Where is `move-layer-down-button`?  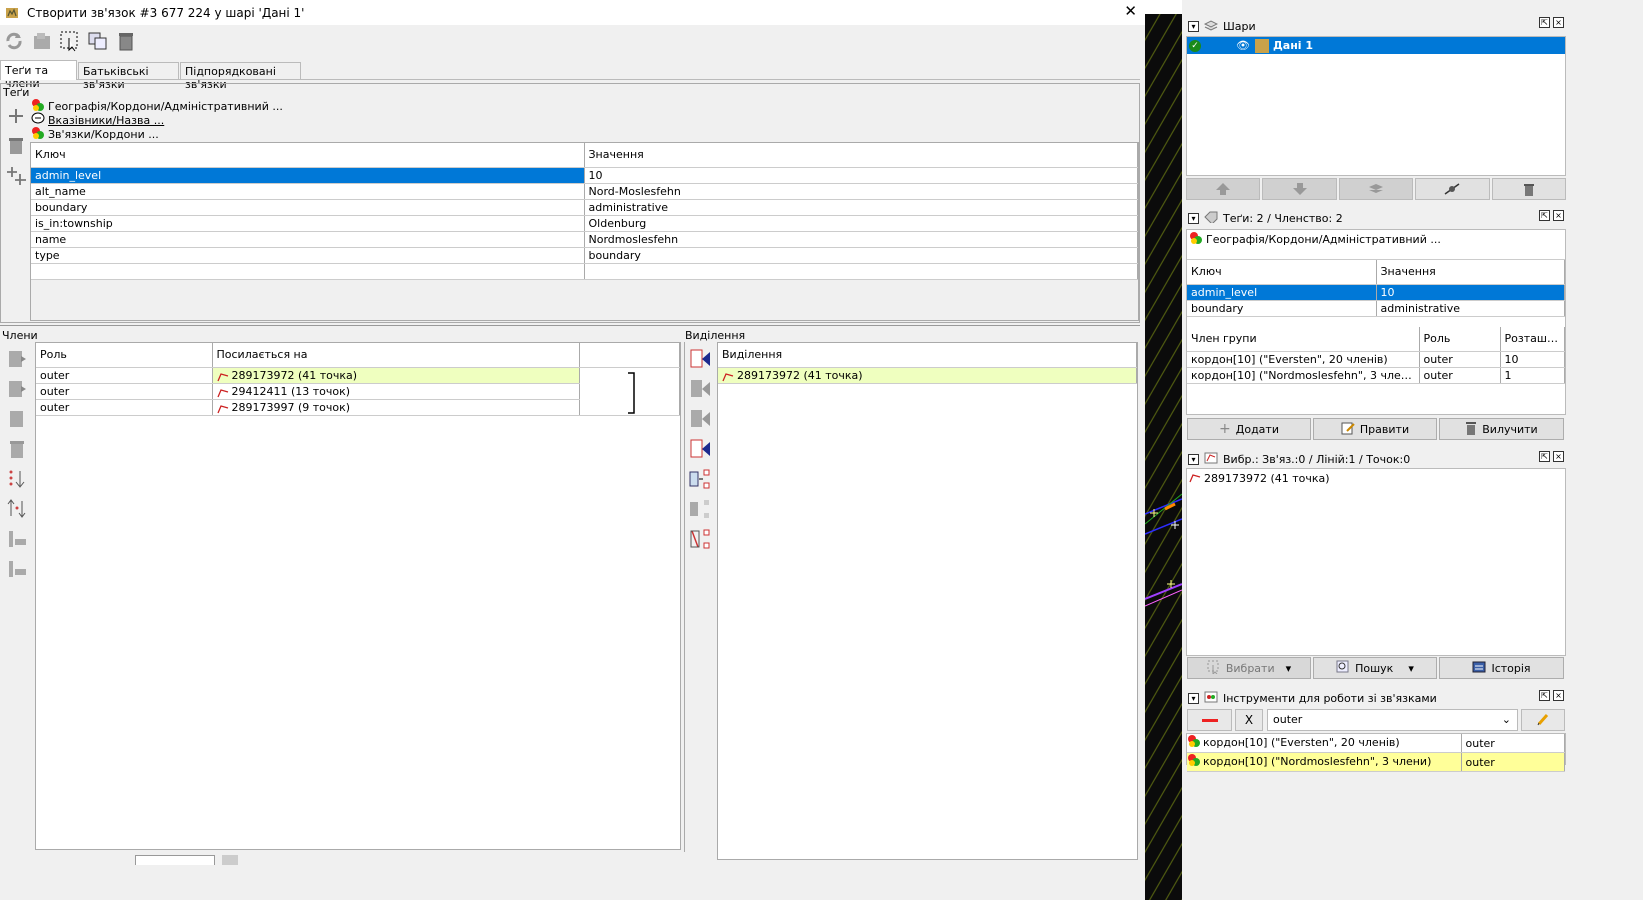 move-layer-down-button is located at coordinates (1299, 189).